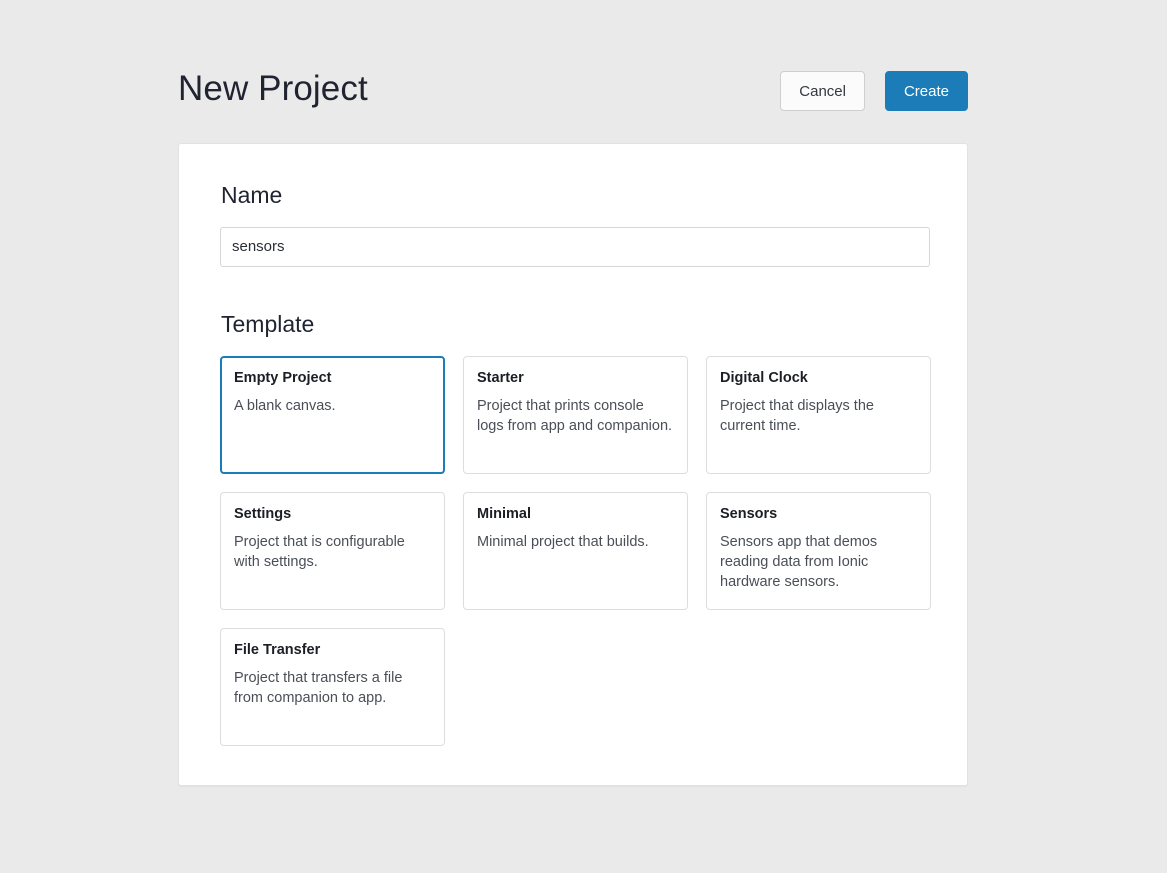 The height and width of the screenshot is (873, 1167). I want to click on template-card-minimal: Minimal Minimal project that builds., so click(575, 551).